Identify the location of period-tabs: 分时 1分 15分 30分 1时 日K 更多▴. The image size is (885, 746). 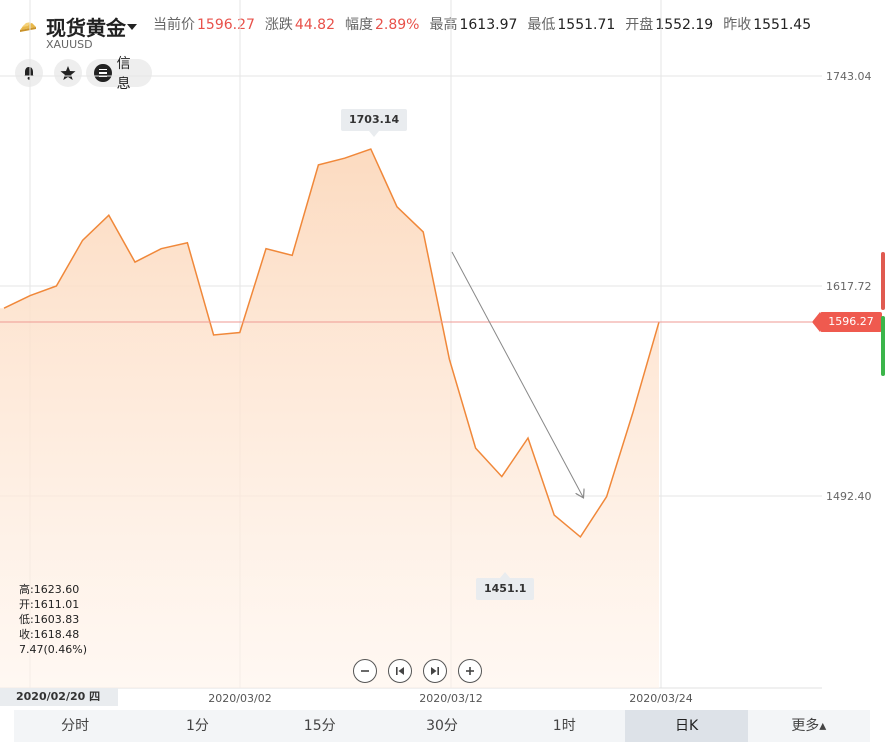
(442, 726).